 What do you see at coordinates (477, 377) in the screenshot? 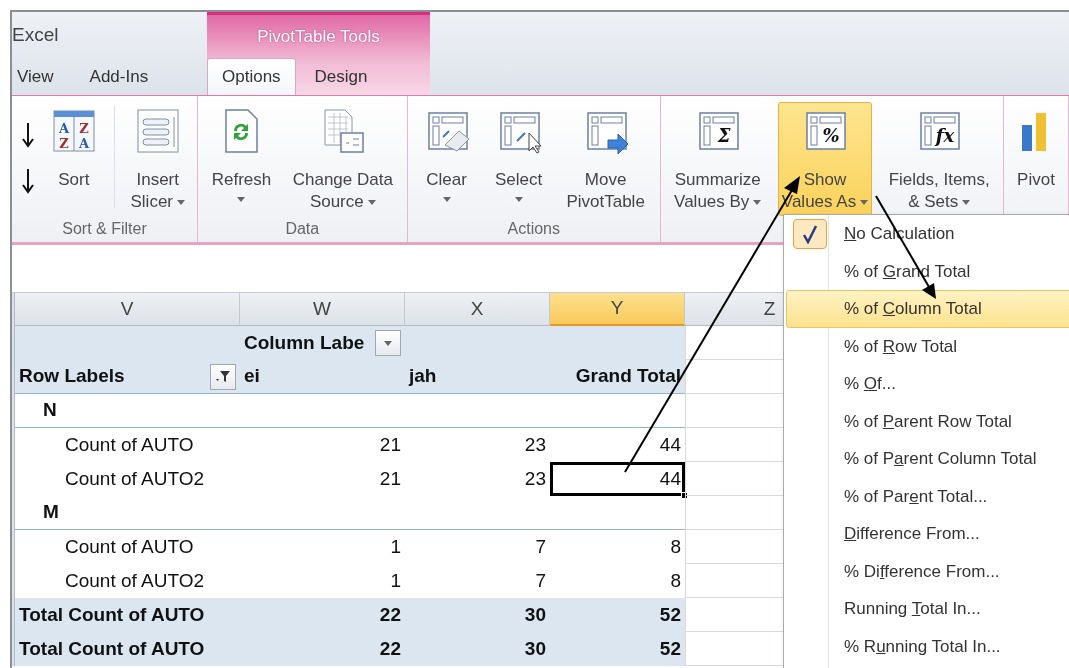
I see `column-header-label: jah` at bounding box center [477, 377].